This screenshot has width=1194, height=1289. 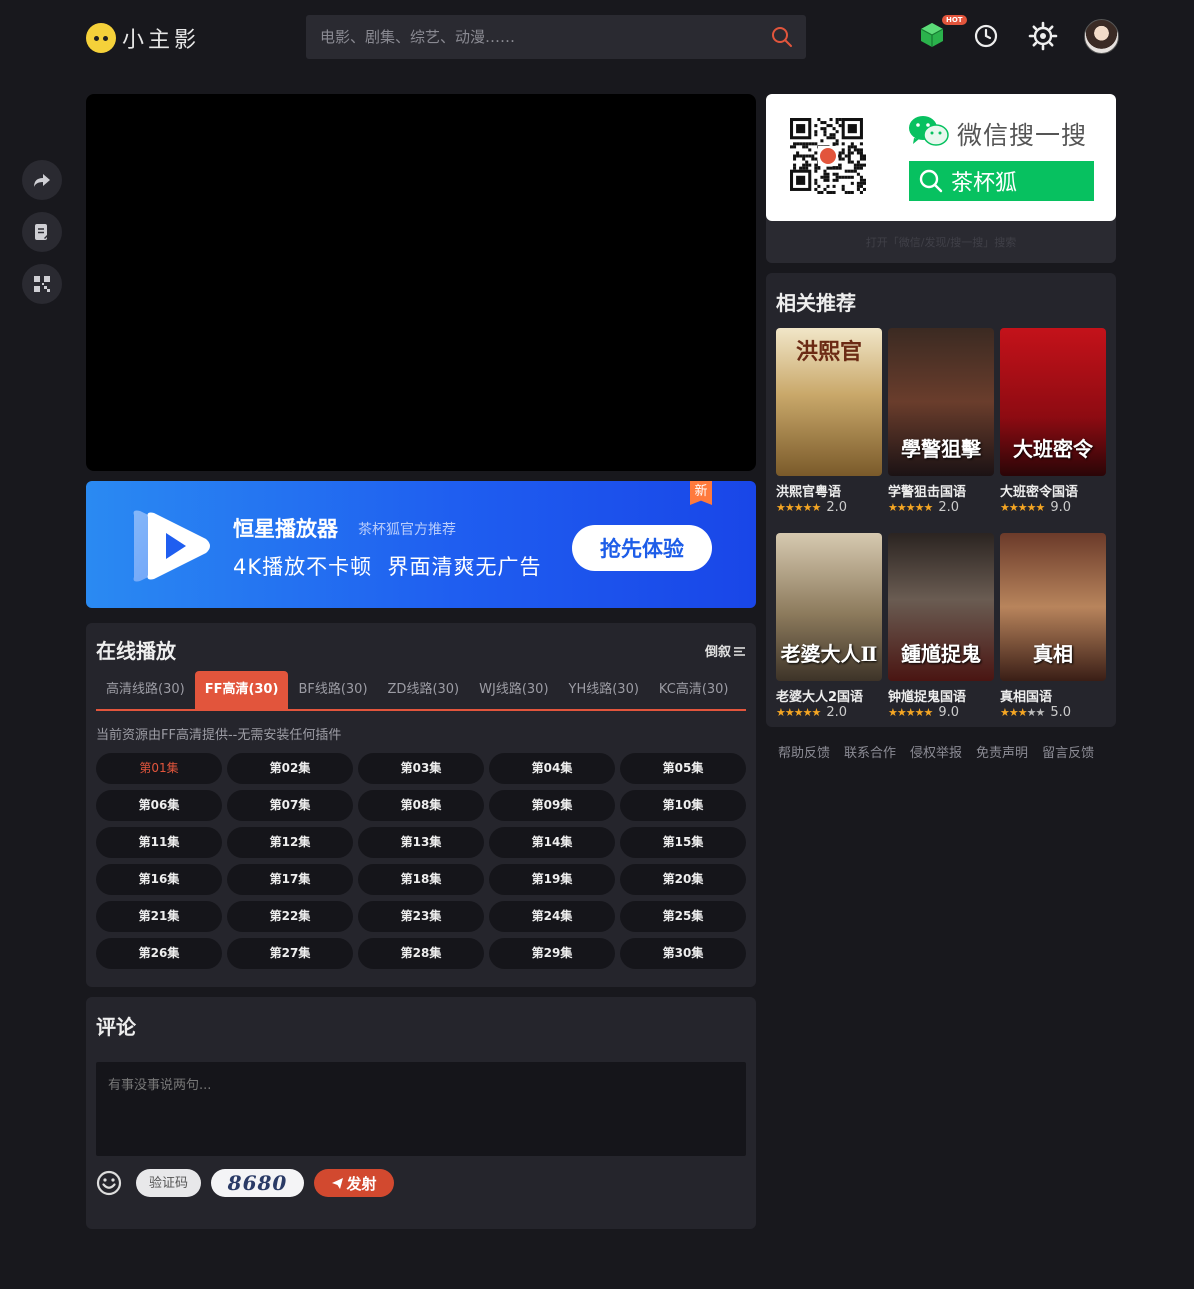 What do you see at coordinates (143, 38) in the screenshot?
I see `site-logo: 小主影` at bounding box center [143, 38].